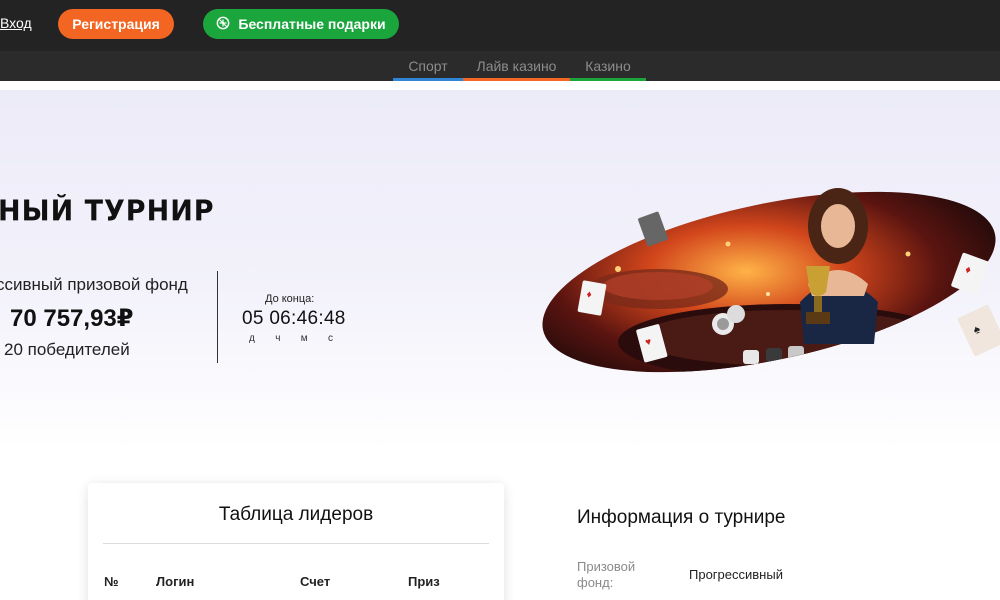  I want to click on tab-casino: Казино, so click(608, 66).